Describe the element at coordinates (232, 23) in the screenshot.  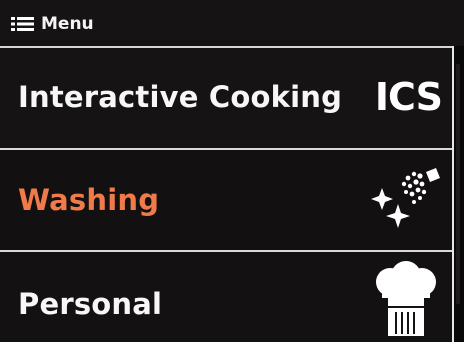
I see `top-bar: Menu` at that location.